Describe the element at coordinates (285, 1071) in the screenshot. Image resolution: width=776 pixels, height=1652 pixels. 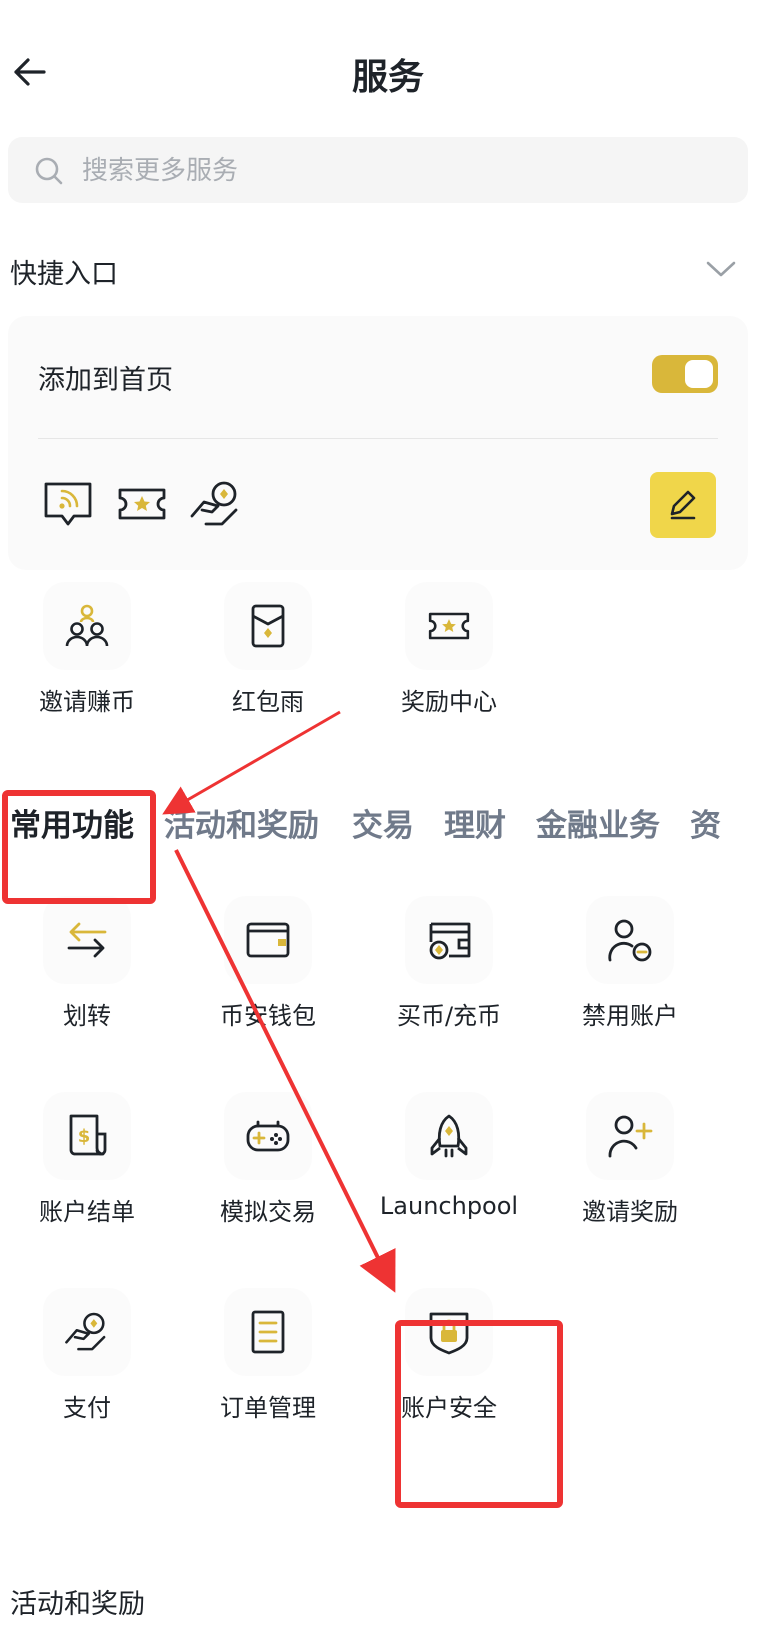
I see `annotation-arrow-to-security` at that location.